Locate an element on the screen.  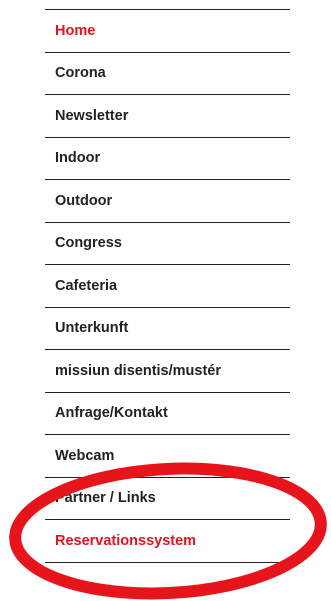
nav-item-cafeteria: Cafeteria is located at coordinates (167, 286).